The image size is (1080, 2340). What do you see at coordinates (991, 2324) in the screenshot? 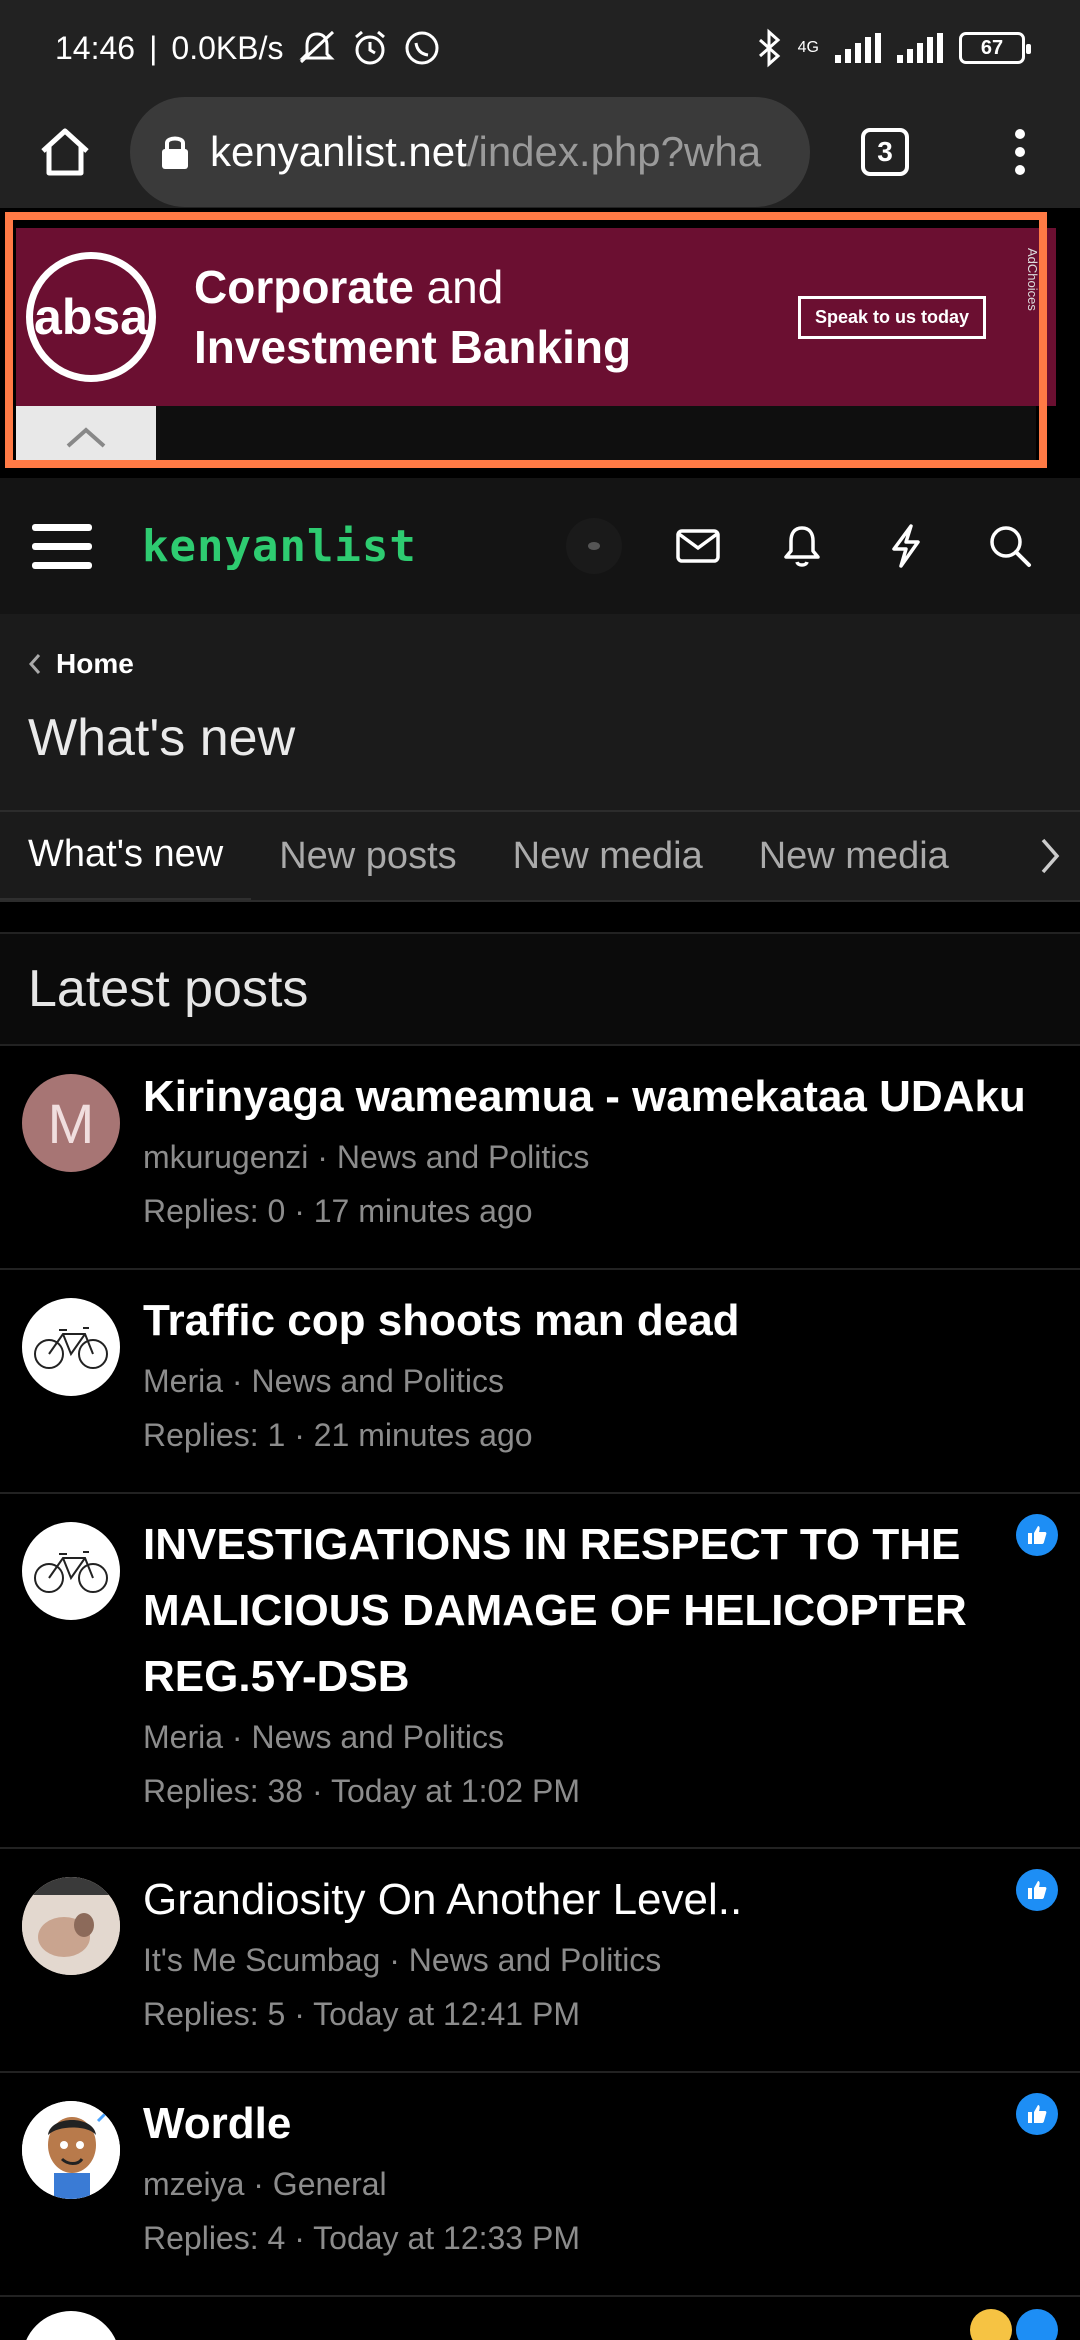
I see `haha-reaction-icon` at bounding box center [991, 2324].